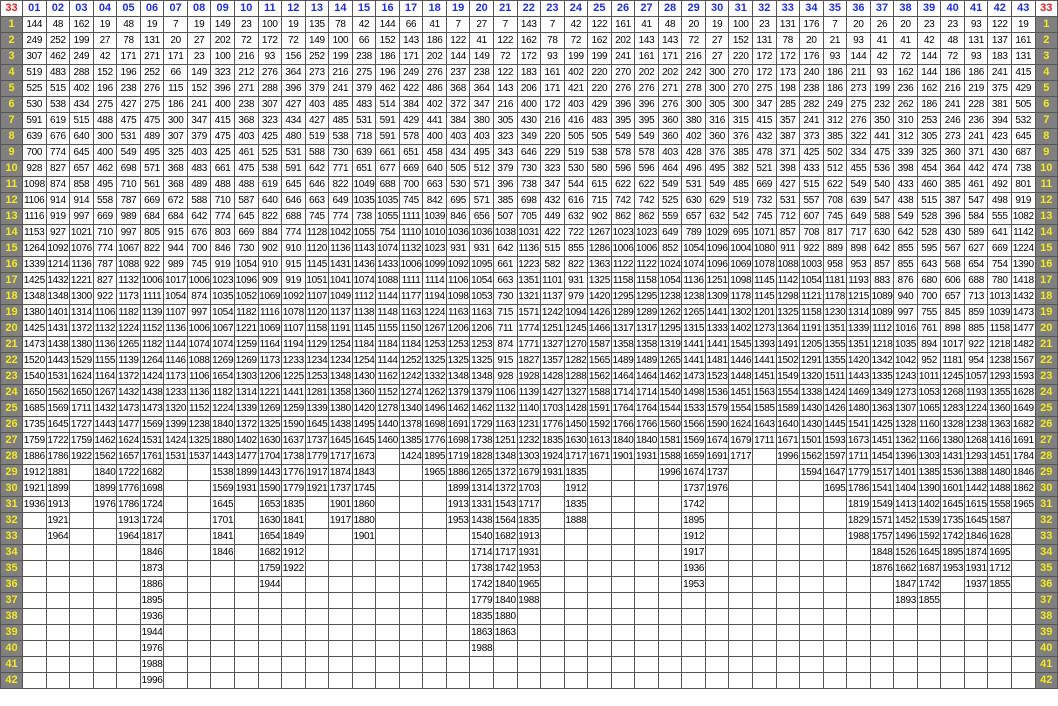  I want to click on table-cell: 27, so click(199, 40).